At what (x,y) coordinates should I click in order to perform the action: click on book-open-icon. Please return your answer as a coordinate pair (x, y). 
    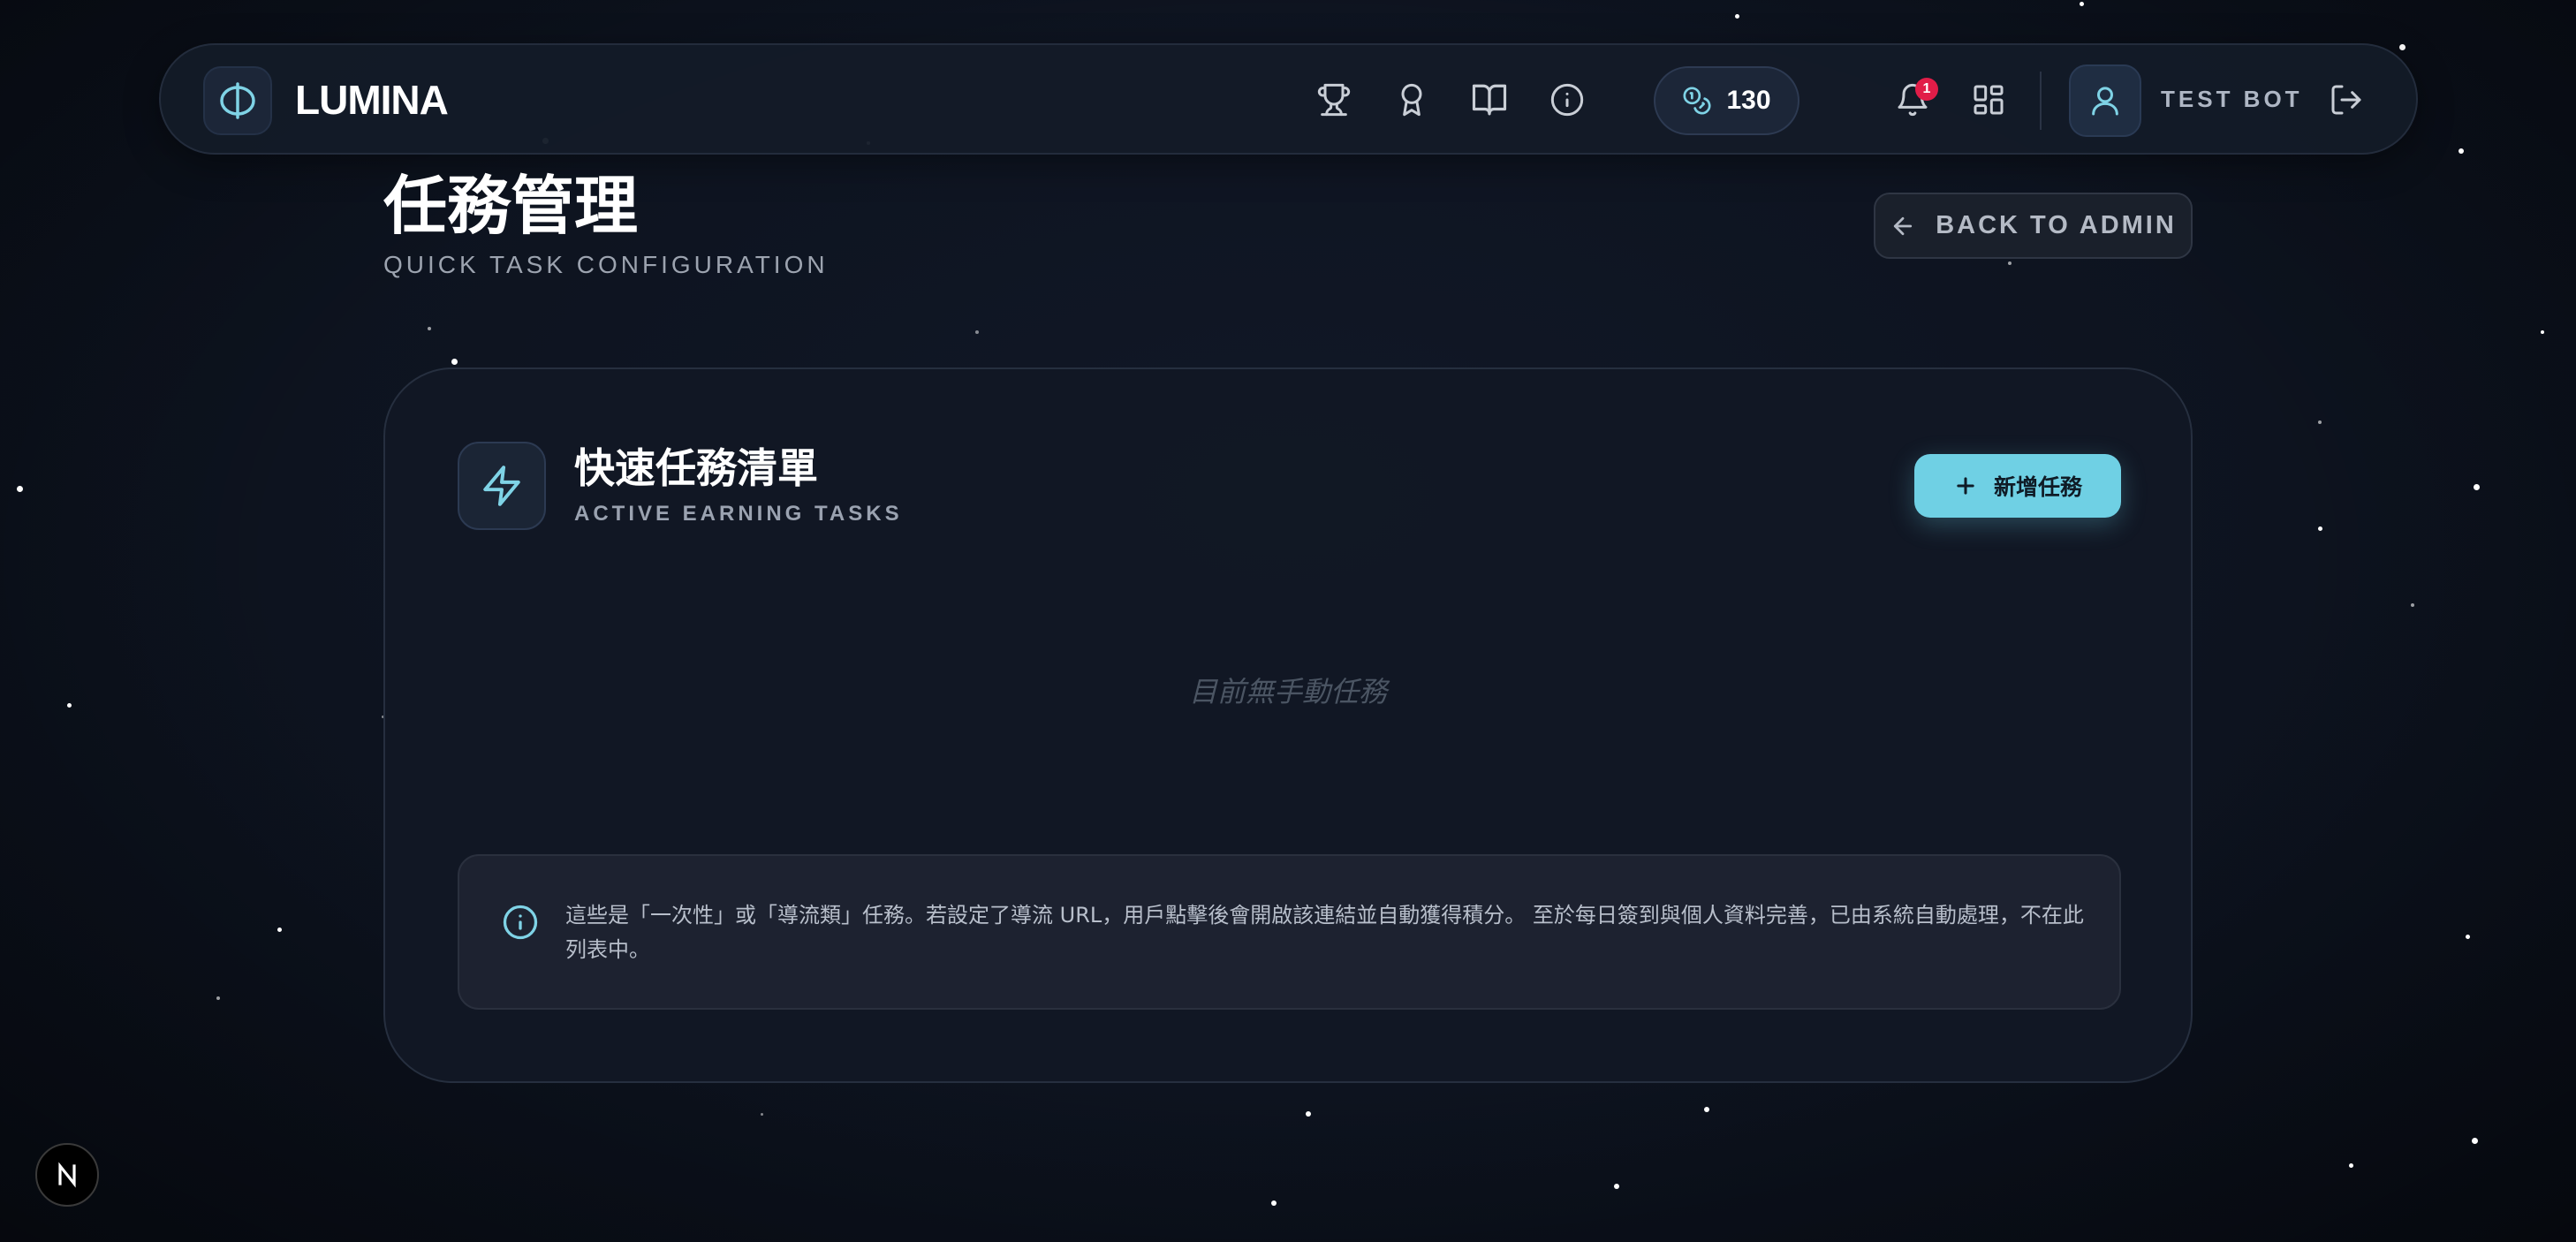
    Looking at the image, I should click on (1490, 100).